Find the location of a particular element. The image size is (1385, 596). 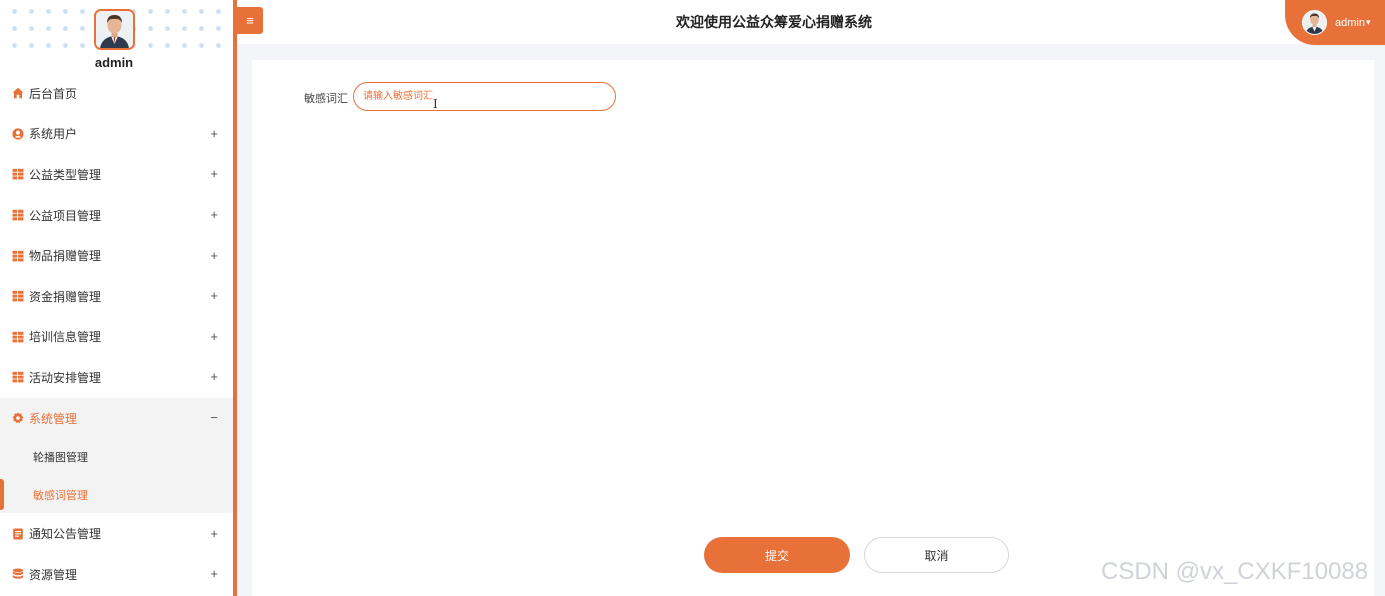

sidebar-item-label: 活动安排管理 is located at coordinates (65, 377).